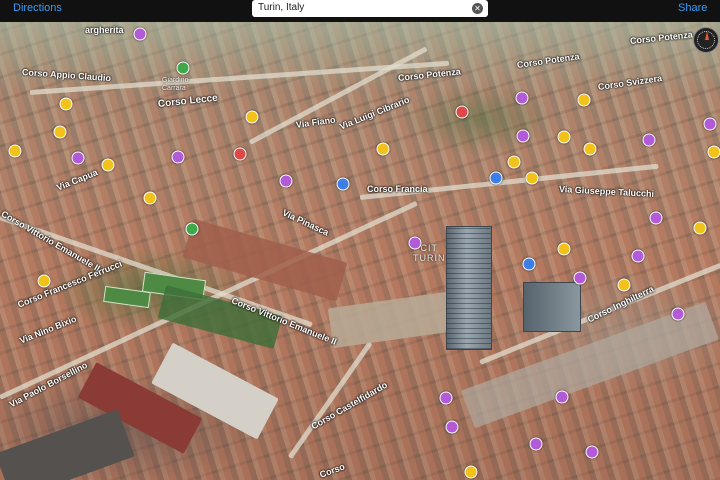 Image resolution: width=720 pixels, height=480 pixels. What do you see at coordinates (175, 84) in the screenshot?
I see `poi-label: Giardino Carrara` at bounding box center [175, 84].